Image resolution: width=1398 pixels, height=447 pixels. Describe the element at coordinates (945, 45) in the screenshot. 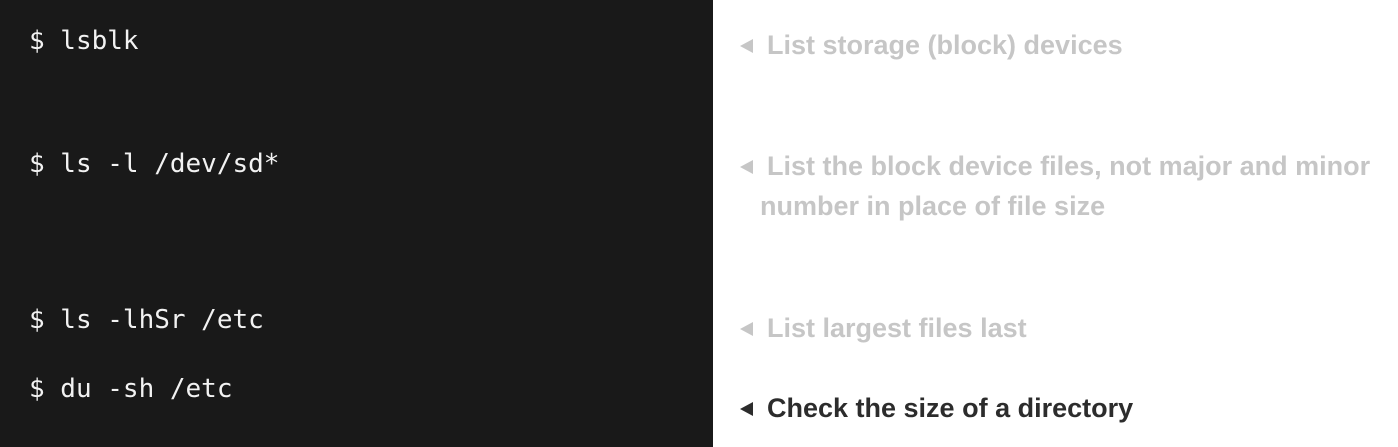

I see `note-lsblk-text: List storage (block) devices` at that location.